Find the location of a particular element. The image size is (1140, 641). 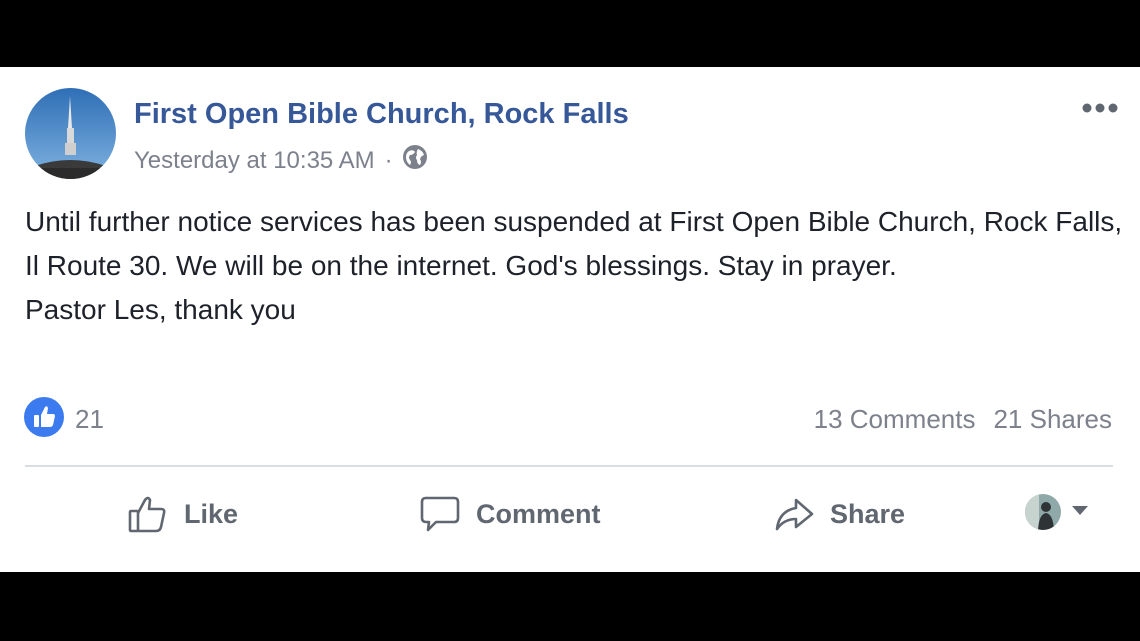

like-button: Like is located at coordinates (182, 514).